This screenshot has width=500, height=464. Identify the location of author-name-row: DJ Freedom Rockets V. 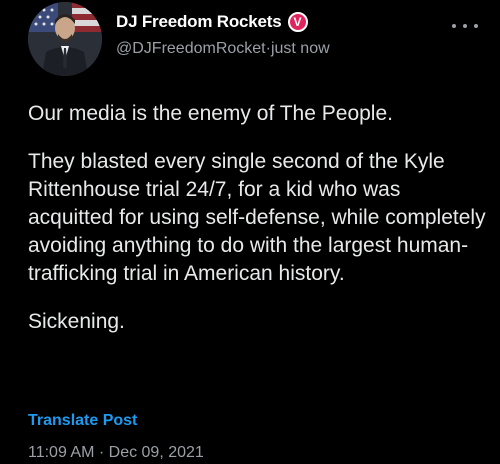
(212, 22).